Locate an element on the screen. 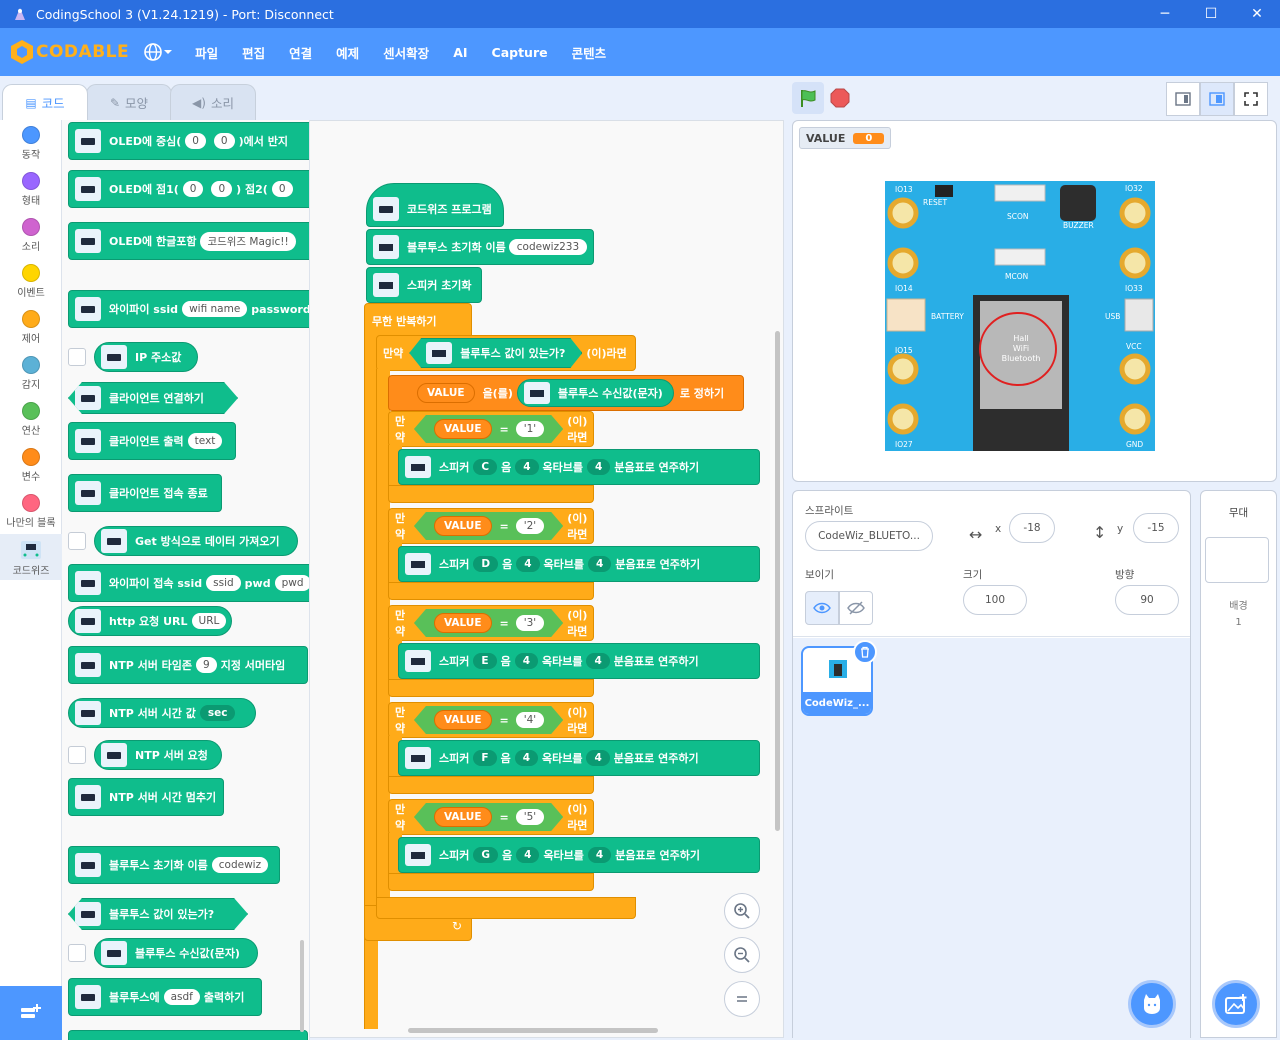 The image size is (1280, 1040). category-sound: 소리 is located at coordinates (31, 235).